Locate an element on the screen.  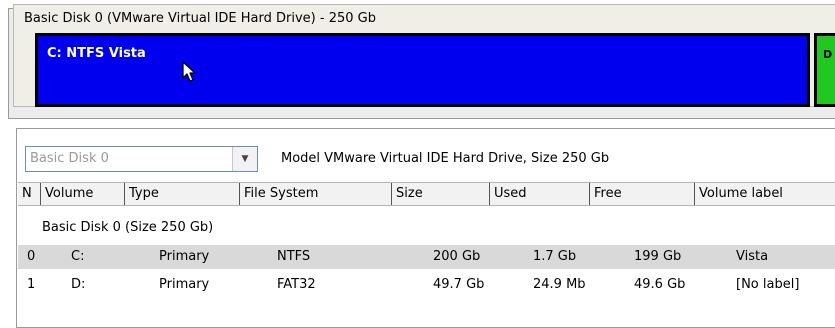
column-header-volume-label: Volume label is located at coordinates (764, 194).